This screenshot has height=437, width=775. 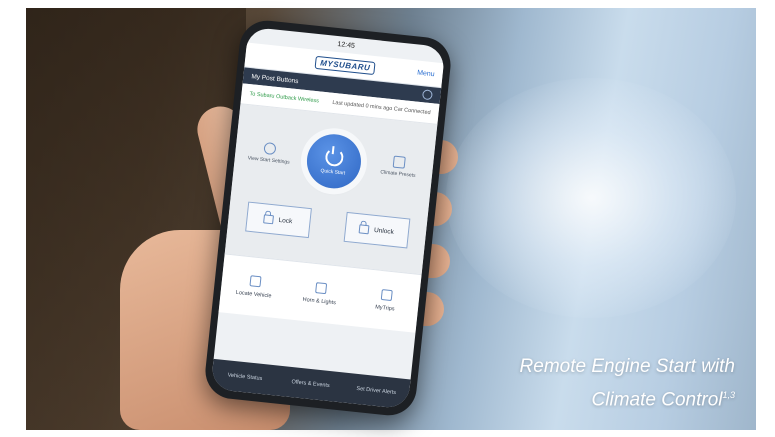 I want to click on menu-button: Menu, so click(x=426, y=73).